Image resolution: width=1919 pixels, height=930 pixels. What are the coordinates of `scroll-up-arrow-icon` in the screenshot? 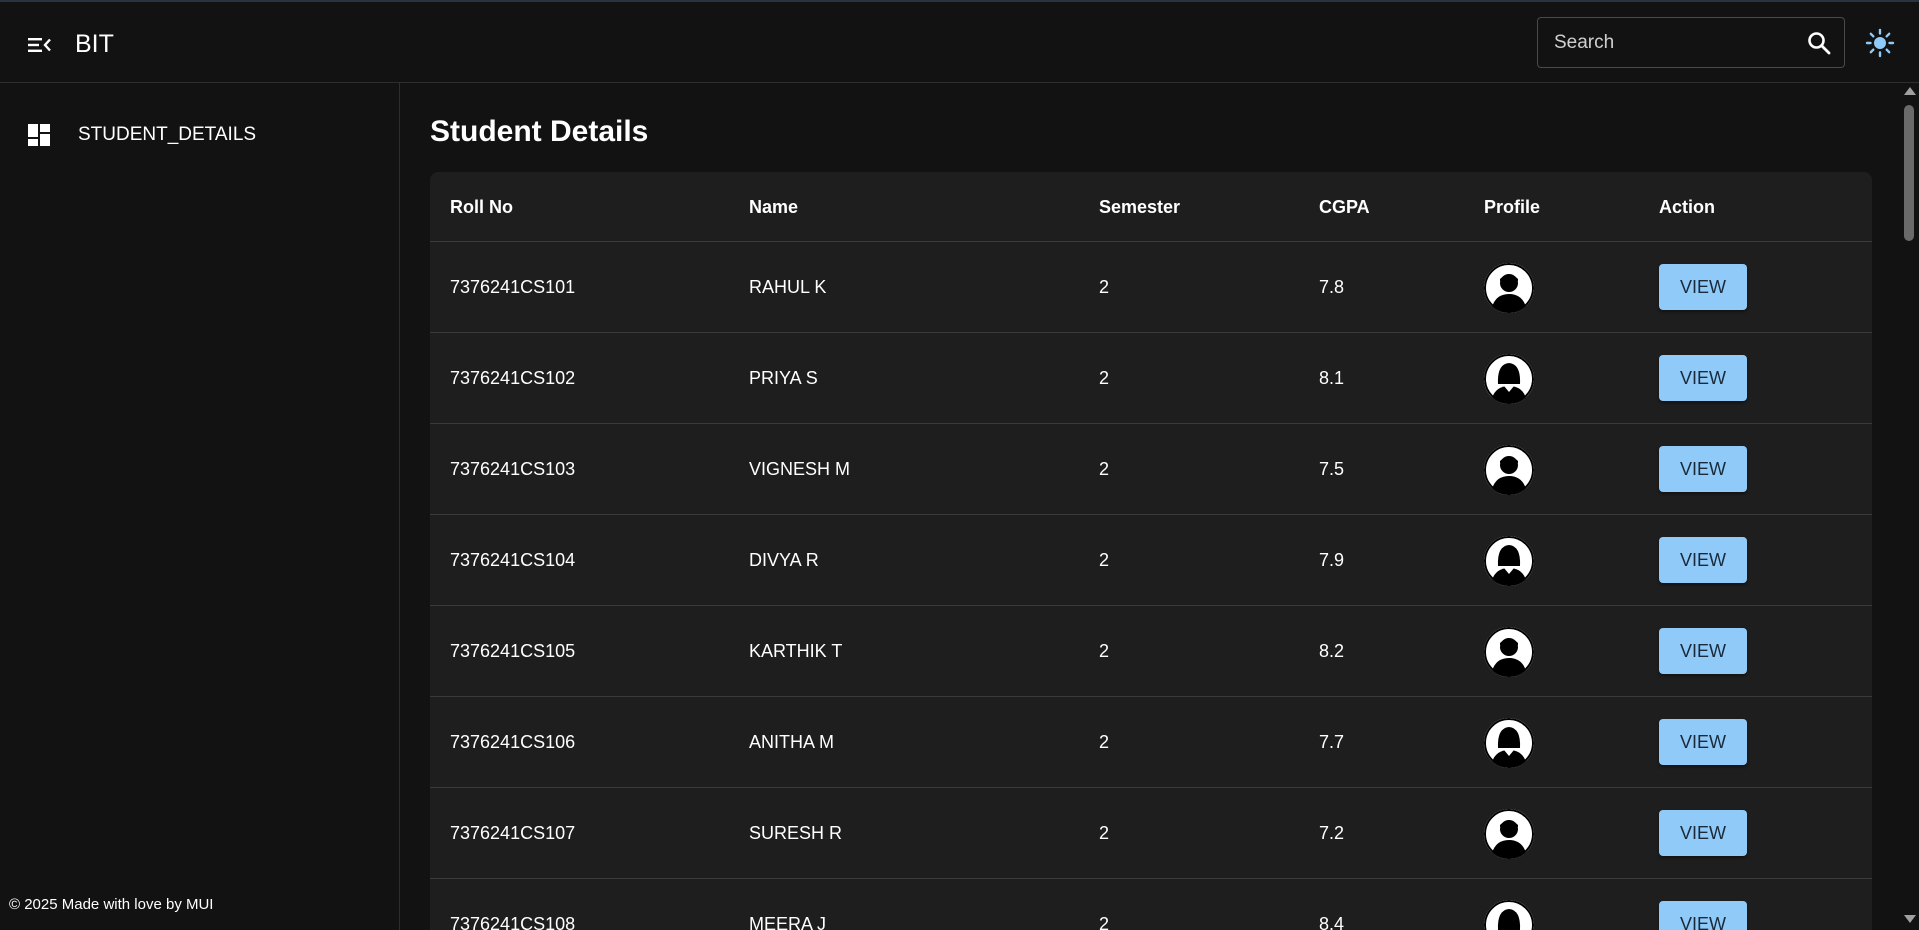 It's located at (1910, 91).